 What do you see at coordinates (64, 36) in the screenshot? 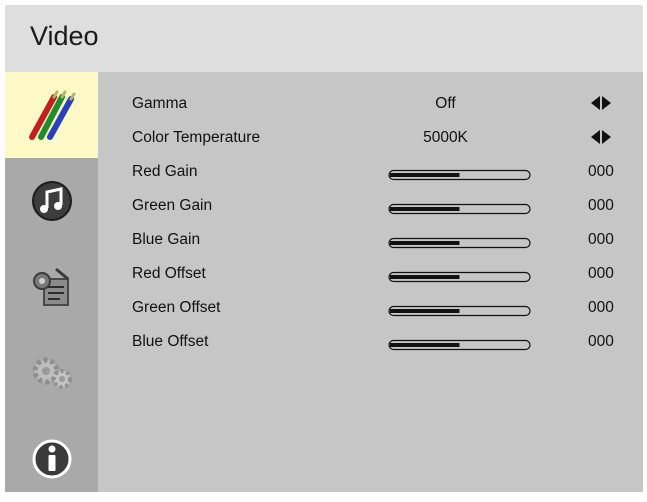
I see `page-title: Video` at bounding box center [64, 36].